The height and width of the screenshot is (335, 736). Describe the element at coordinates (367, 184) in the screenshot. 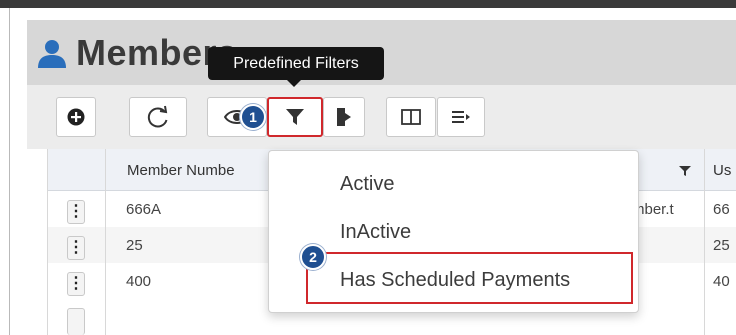

I see `filter-option-active: Active` at that location.